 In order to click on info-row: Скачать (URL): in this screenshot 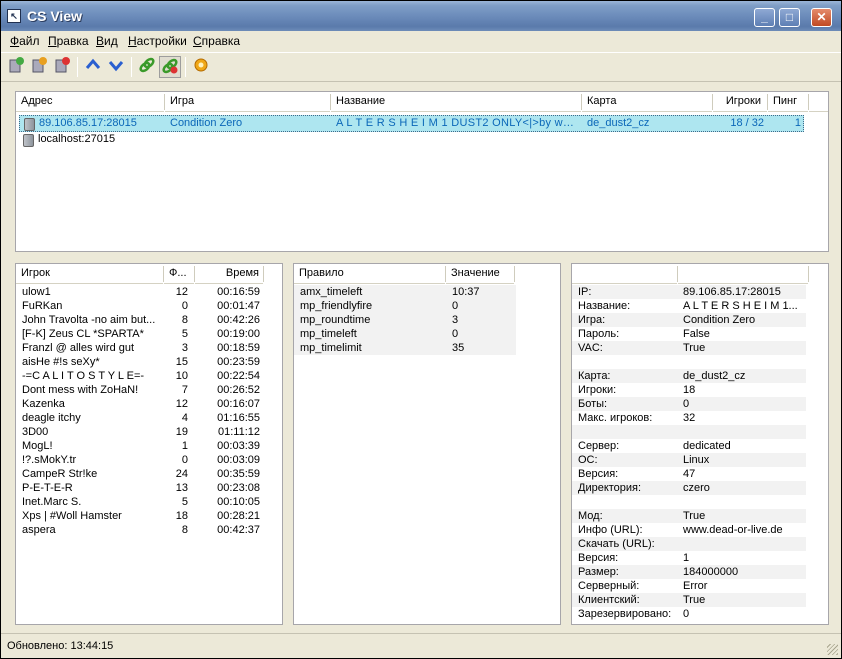, I will do `click(689, 544)`.